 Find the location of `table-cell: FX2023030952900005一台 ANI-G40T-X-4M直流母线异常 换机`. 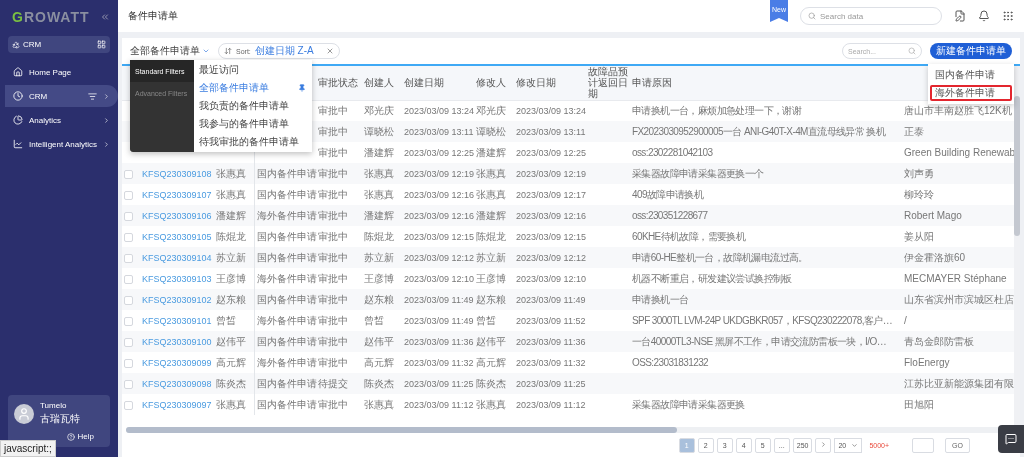

table-cell: FX2023030952900005一台 ANI-G40T-X-4M直流母线异常 换机 is located at coordinates (759, 131).